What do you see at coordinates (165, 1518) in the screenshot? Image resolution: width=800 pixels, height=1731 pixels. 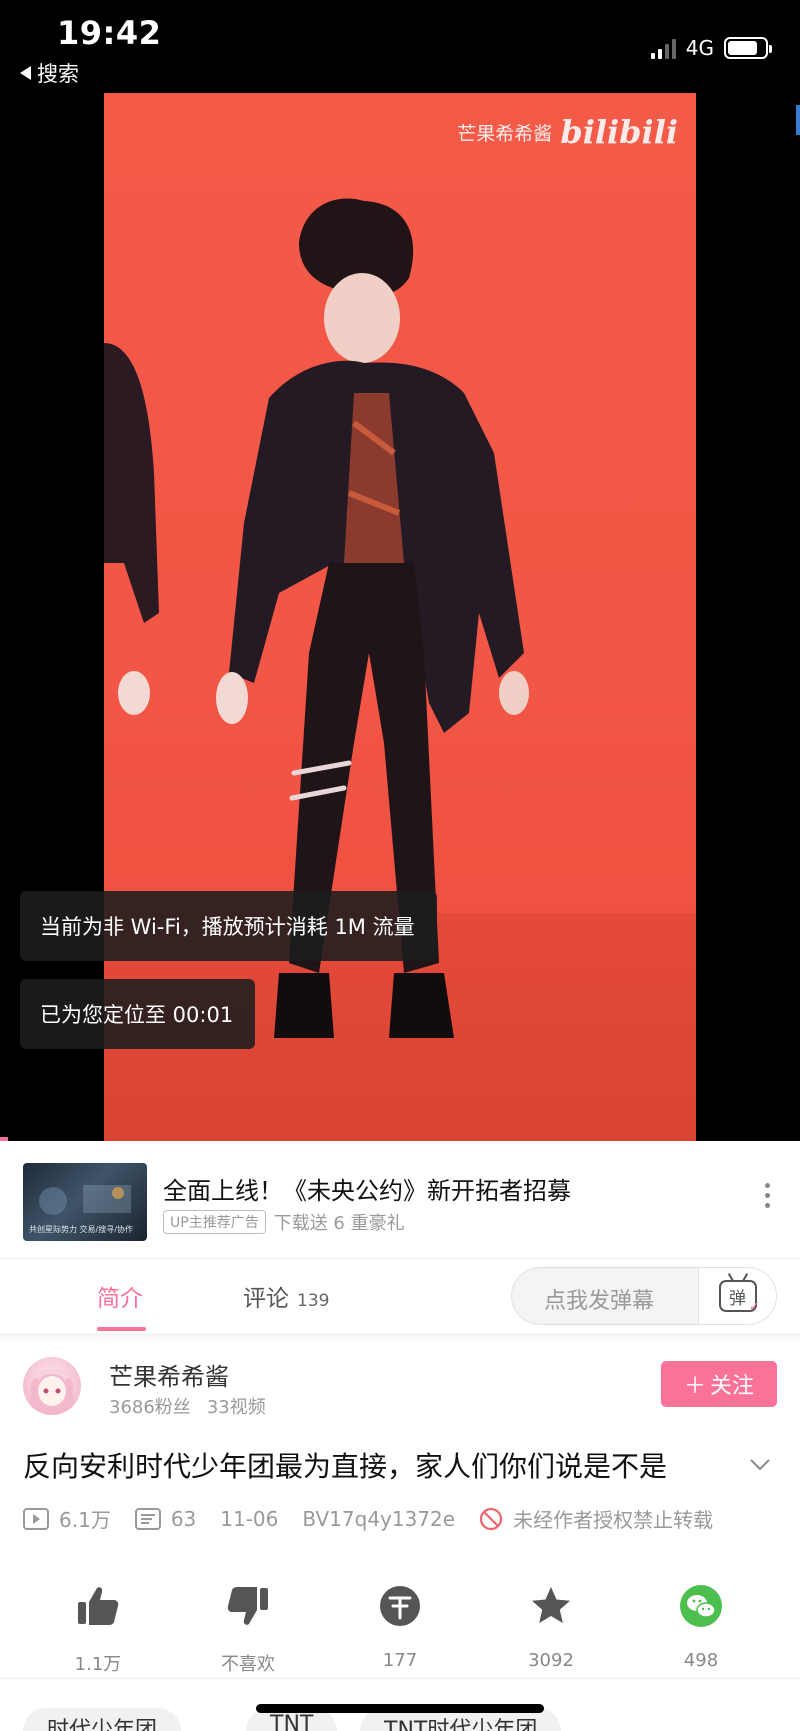 I see `danmaku-stat: 63` at bounding box center [165, 1518].